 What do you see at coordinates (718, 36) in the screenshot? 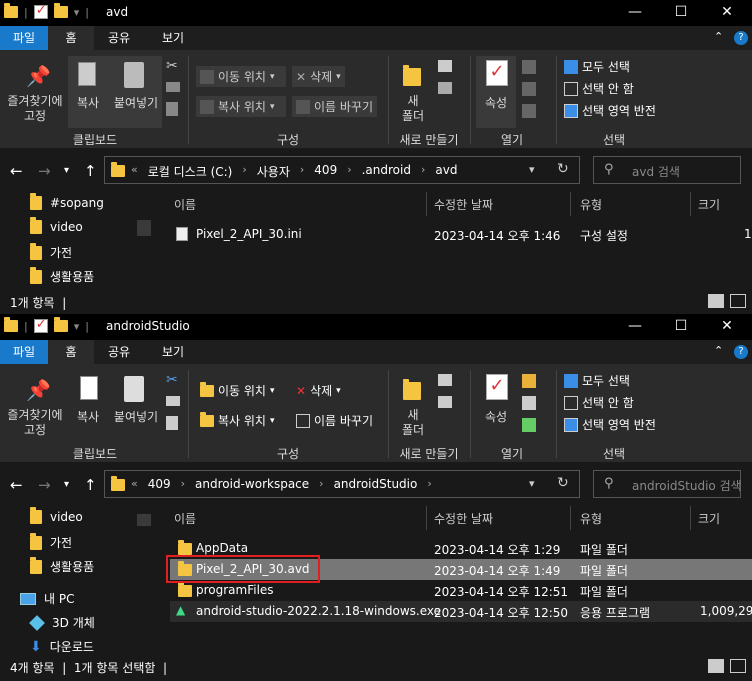
I see `ribbon-collapse-icon: ⌃` at bounding box center [718, 36].